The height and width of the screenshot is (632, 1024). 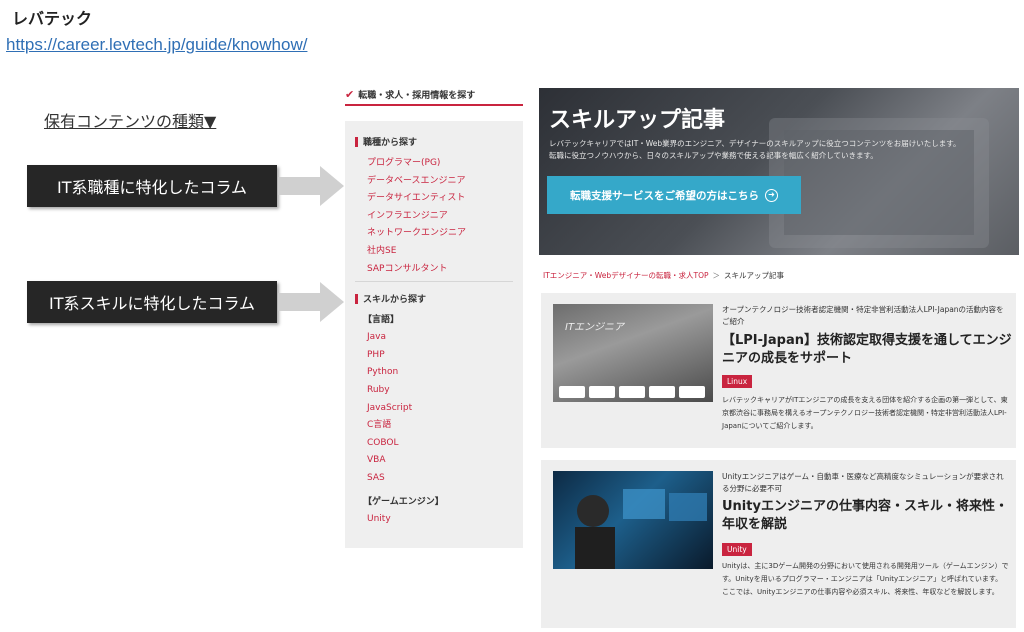 What do you see at coordinates (664, 195) in the screenshot?
I see `career-support-button-label: 転職支援サービスをご希望の方はこちら` at bounding box center [664, 195].